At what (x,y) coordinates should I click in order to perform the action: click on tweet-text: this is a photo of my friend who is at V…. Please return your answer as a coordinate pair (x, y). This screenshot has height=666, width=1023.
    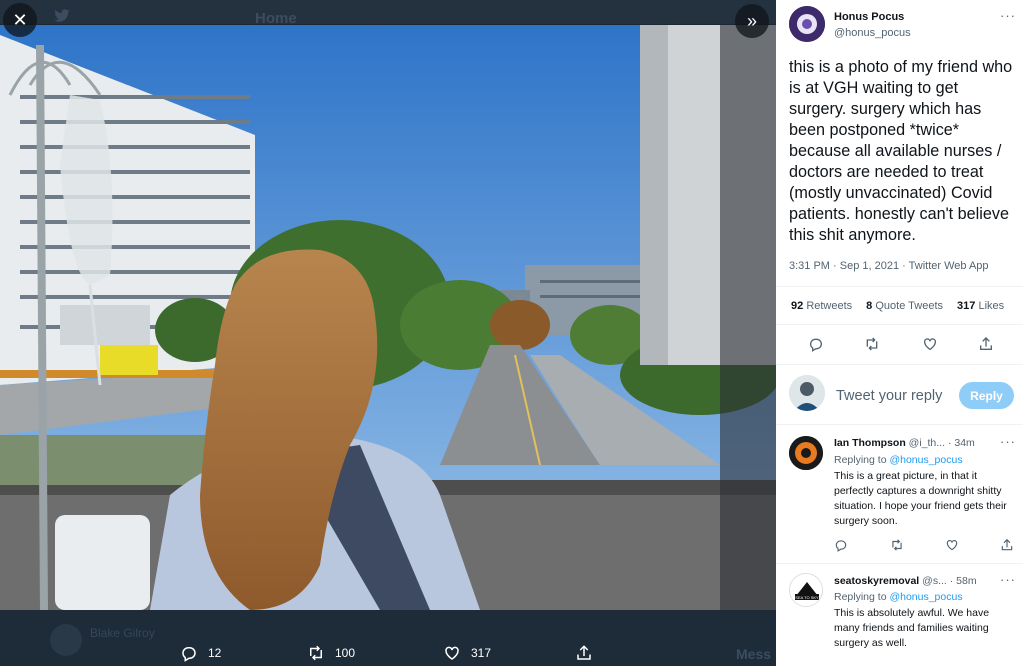
    Looking at the image, I should click on (901, 151).